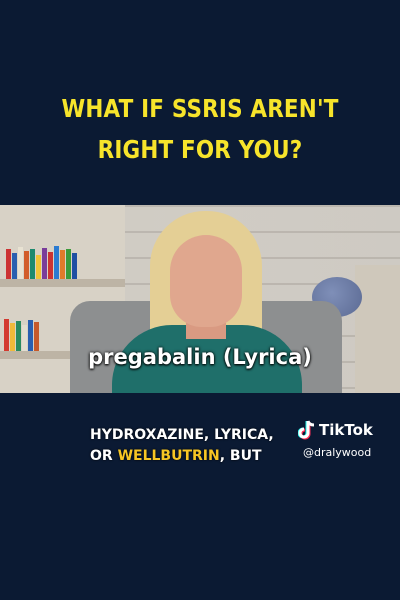 Image resolution: width=400 pixels, height=600 pixels. I want to click on subtitle-line-2: OR WELLBUTRIN, BUT, so click(210, 456).